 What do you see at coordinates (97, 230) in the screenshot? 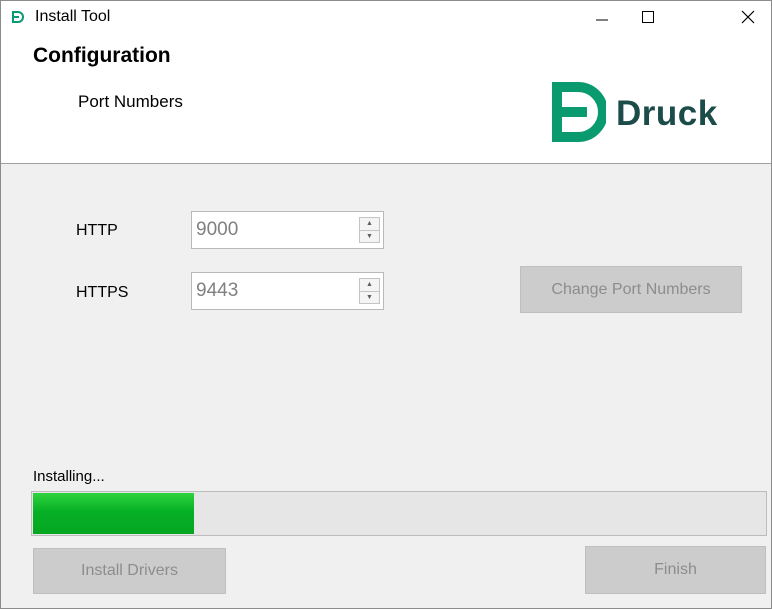
I see `http-label: HTTP` at bounding box center [97, 230].